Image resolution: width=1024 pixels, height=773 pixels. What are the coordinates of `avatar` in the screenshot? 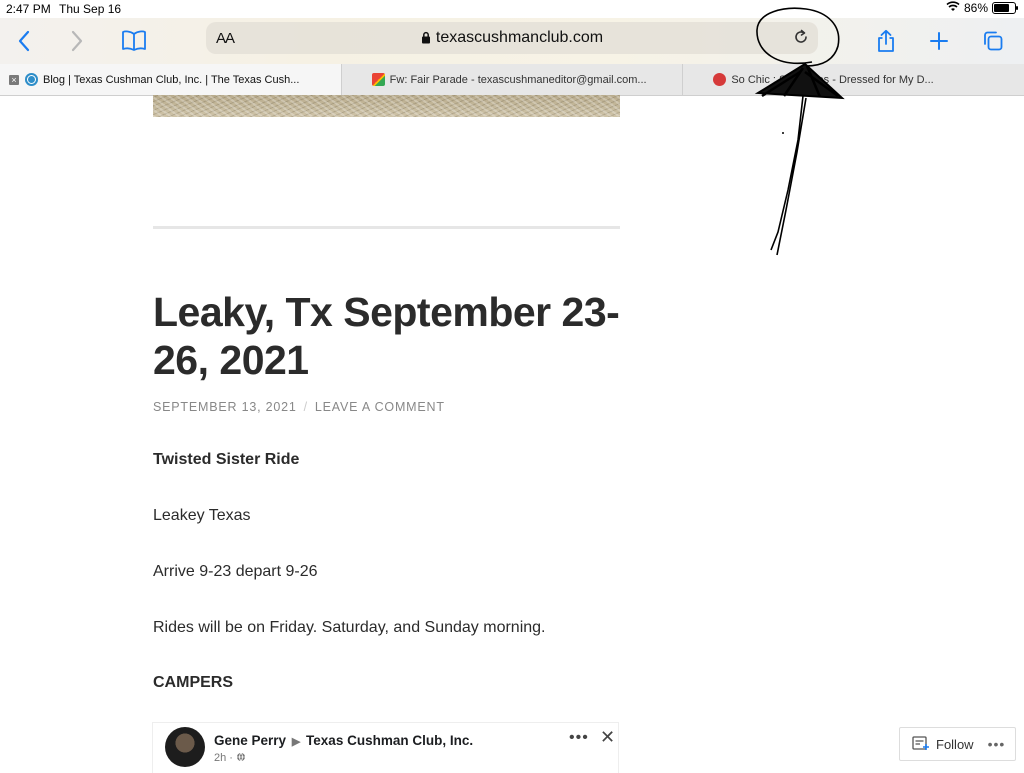 It's located at (185, 747).